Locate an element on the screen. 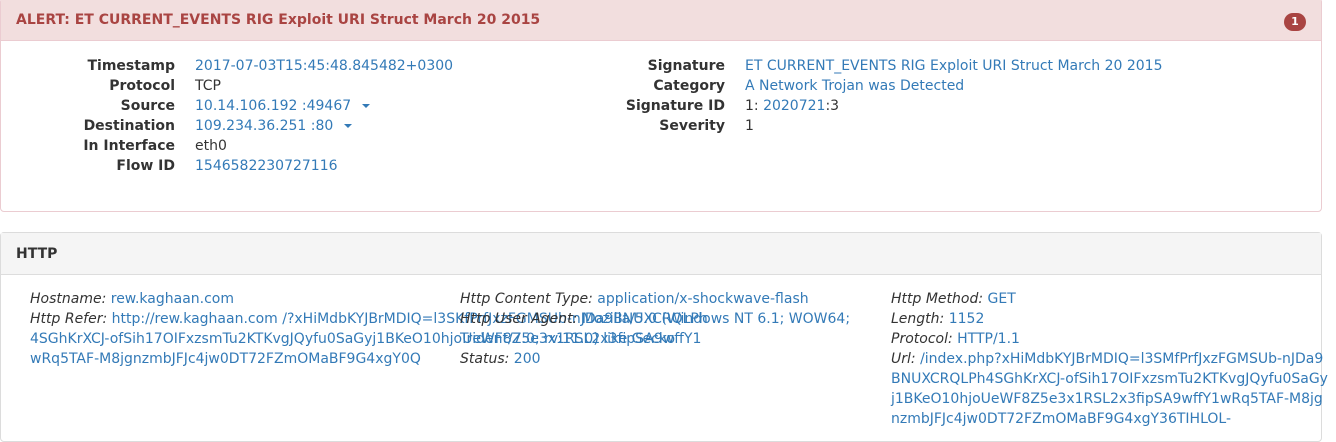 The height and width of the screenshot is (442, 1336). hostname-link: rew.kaghaan.com is located at coordinates (172, 299).